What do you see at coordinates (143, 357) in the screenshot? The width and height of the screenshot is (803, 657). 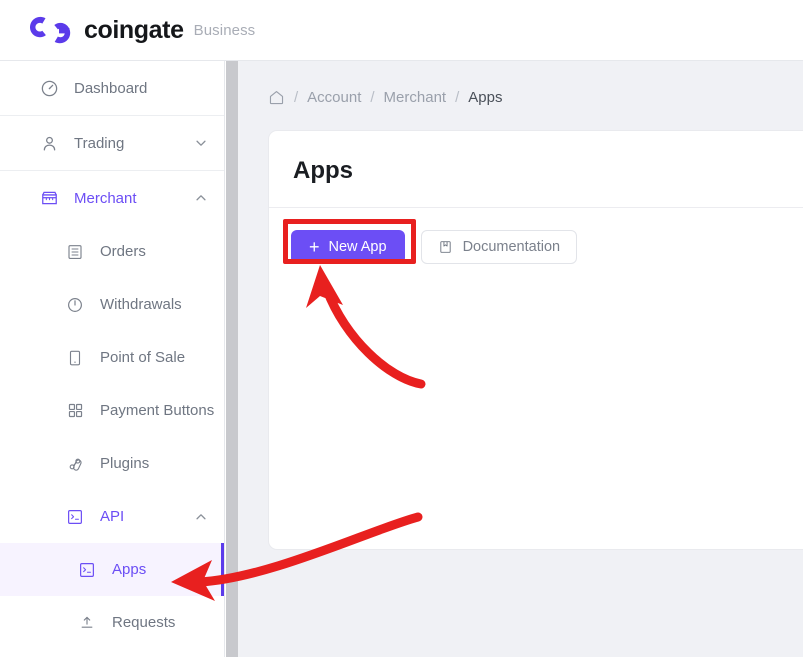 I see `sidebar-item-label: Point of Sale` at bounding box center [143, 357].